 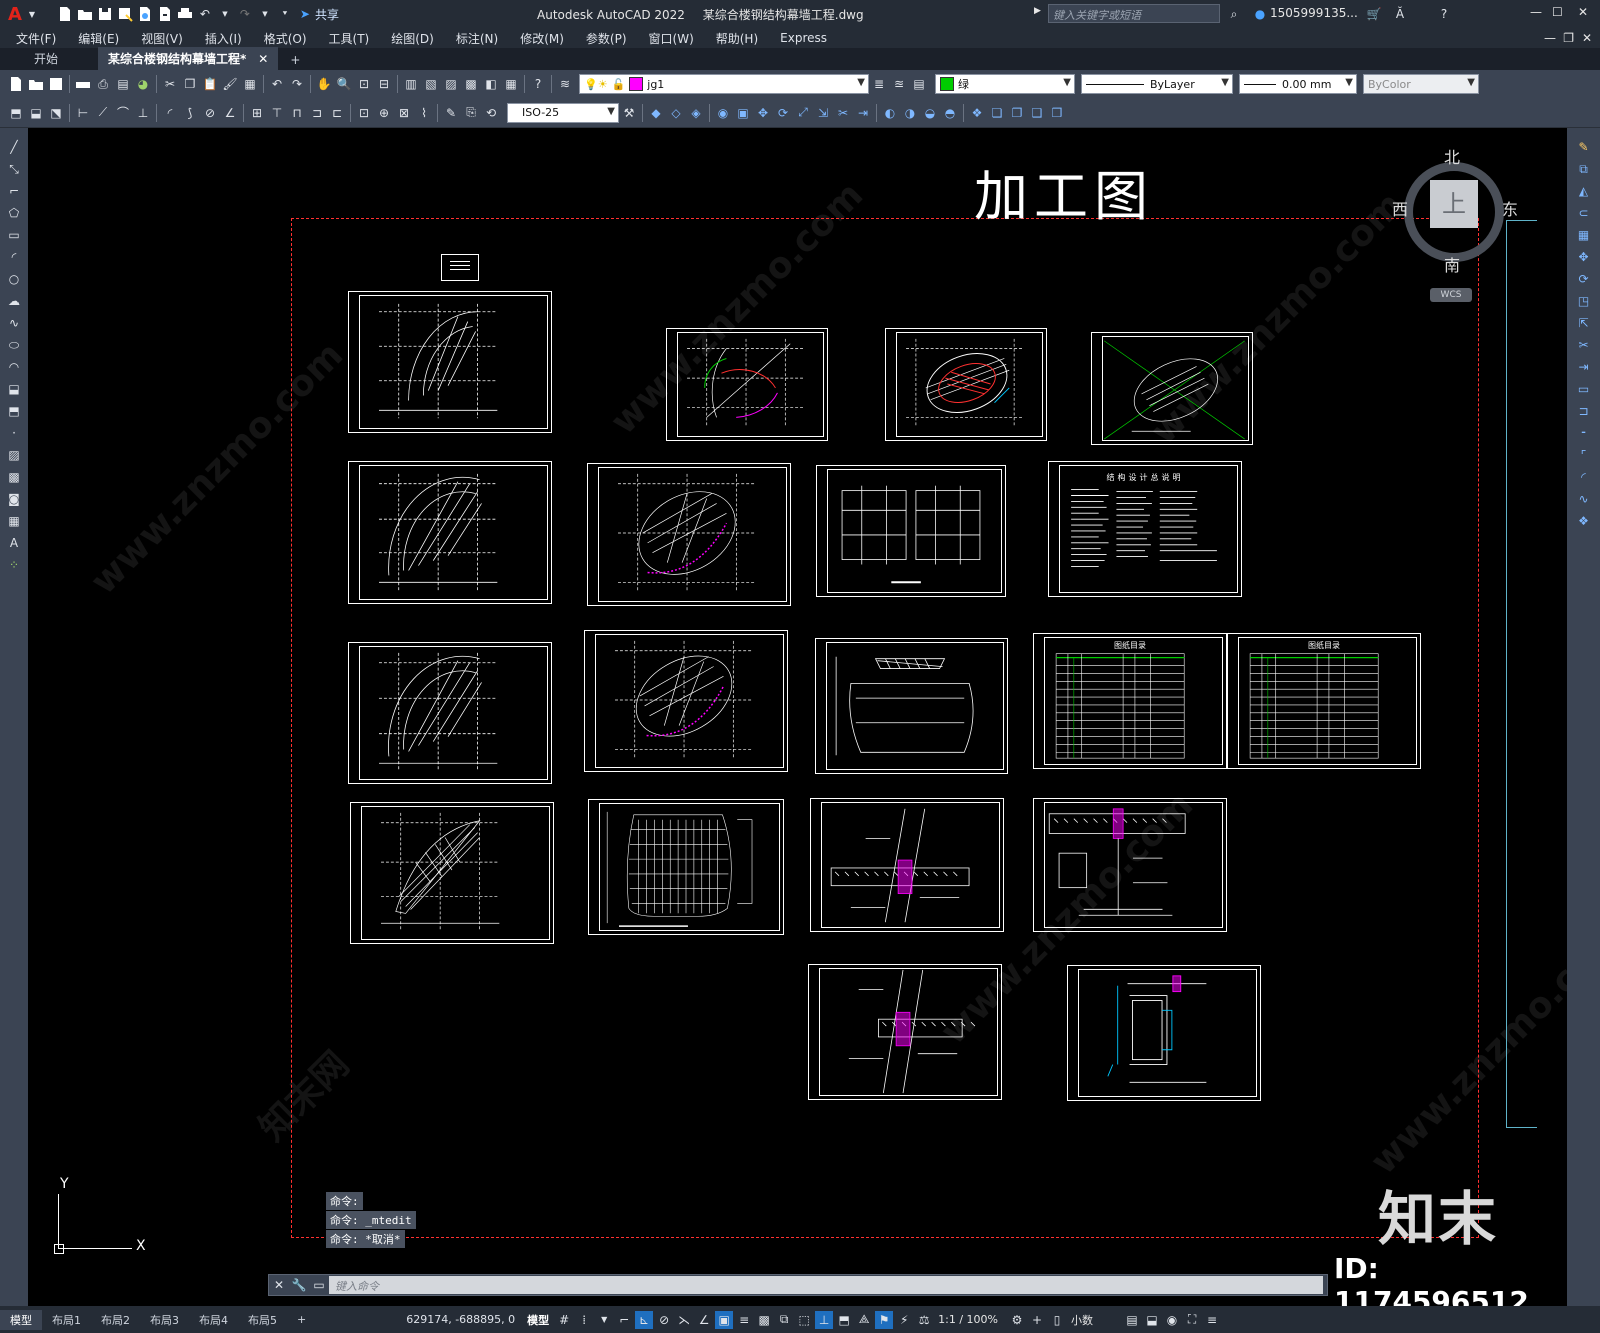 What do you see at coordinates (404, 113) in the screenshot?
I see `inspect-icon: ⊠` at bounding box center [404, 113].